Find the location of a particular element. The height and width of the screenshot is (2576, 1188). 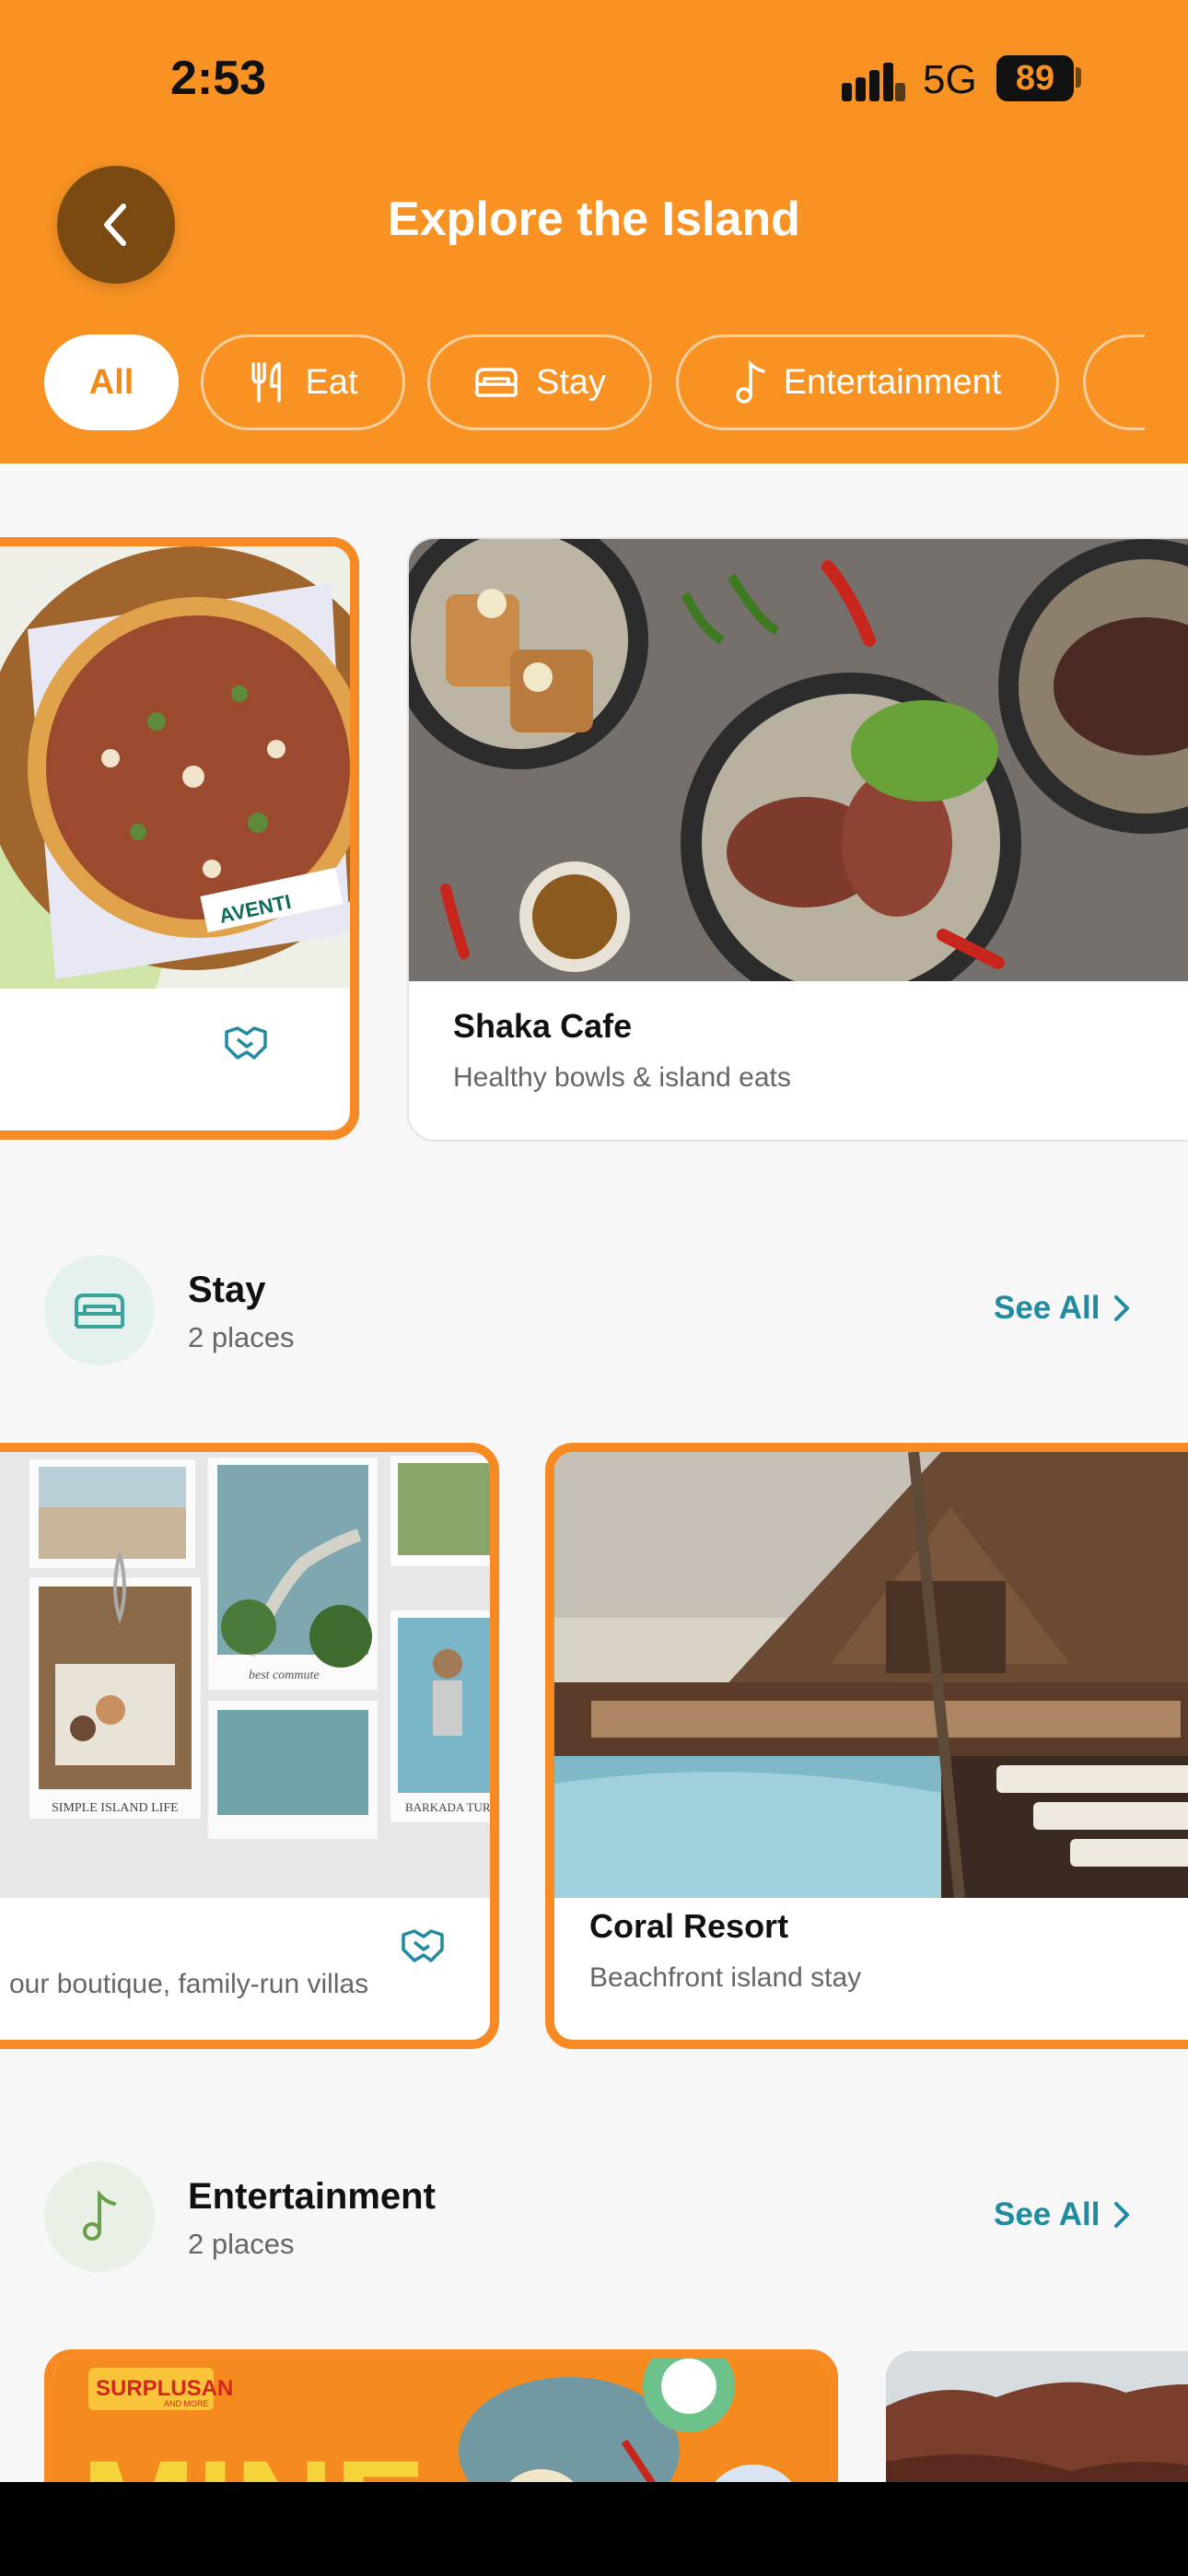

eat-card-pizza: AVENTI is located at coordinates (179, 838).